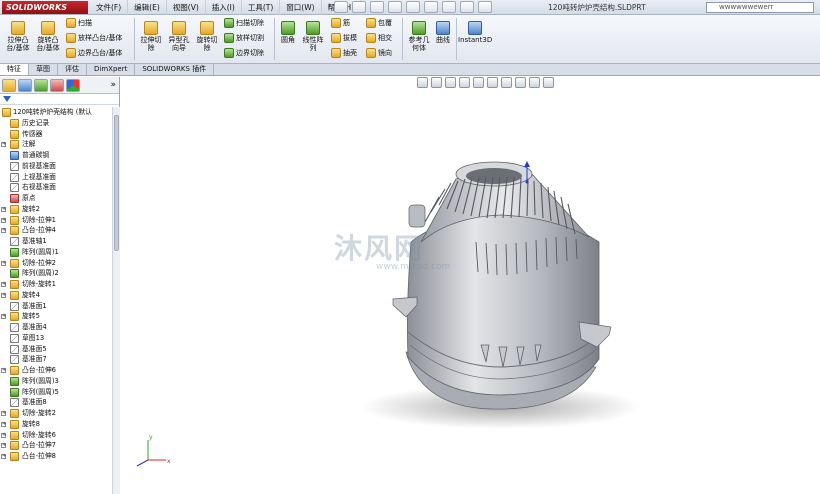 Image resolution: width=820 pixels, height=494 pixels. Describe the element at coordinates (43, 69) in the screenshot. I see `tab-1: 草图` at that location.